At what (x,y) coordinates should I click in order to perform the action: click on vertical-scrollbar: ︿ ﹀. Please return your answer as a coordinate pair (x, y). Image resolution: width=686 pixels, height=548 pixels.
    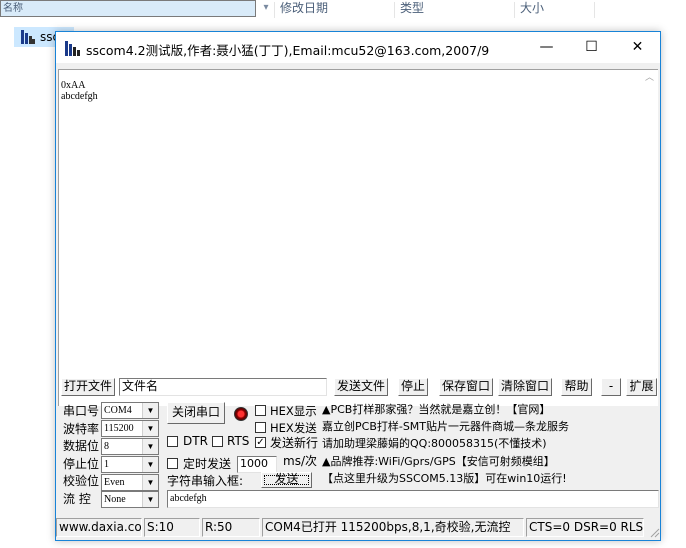
    Looking at the image, I should click on (649, 237).